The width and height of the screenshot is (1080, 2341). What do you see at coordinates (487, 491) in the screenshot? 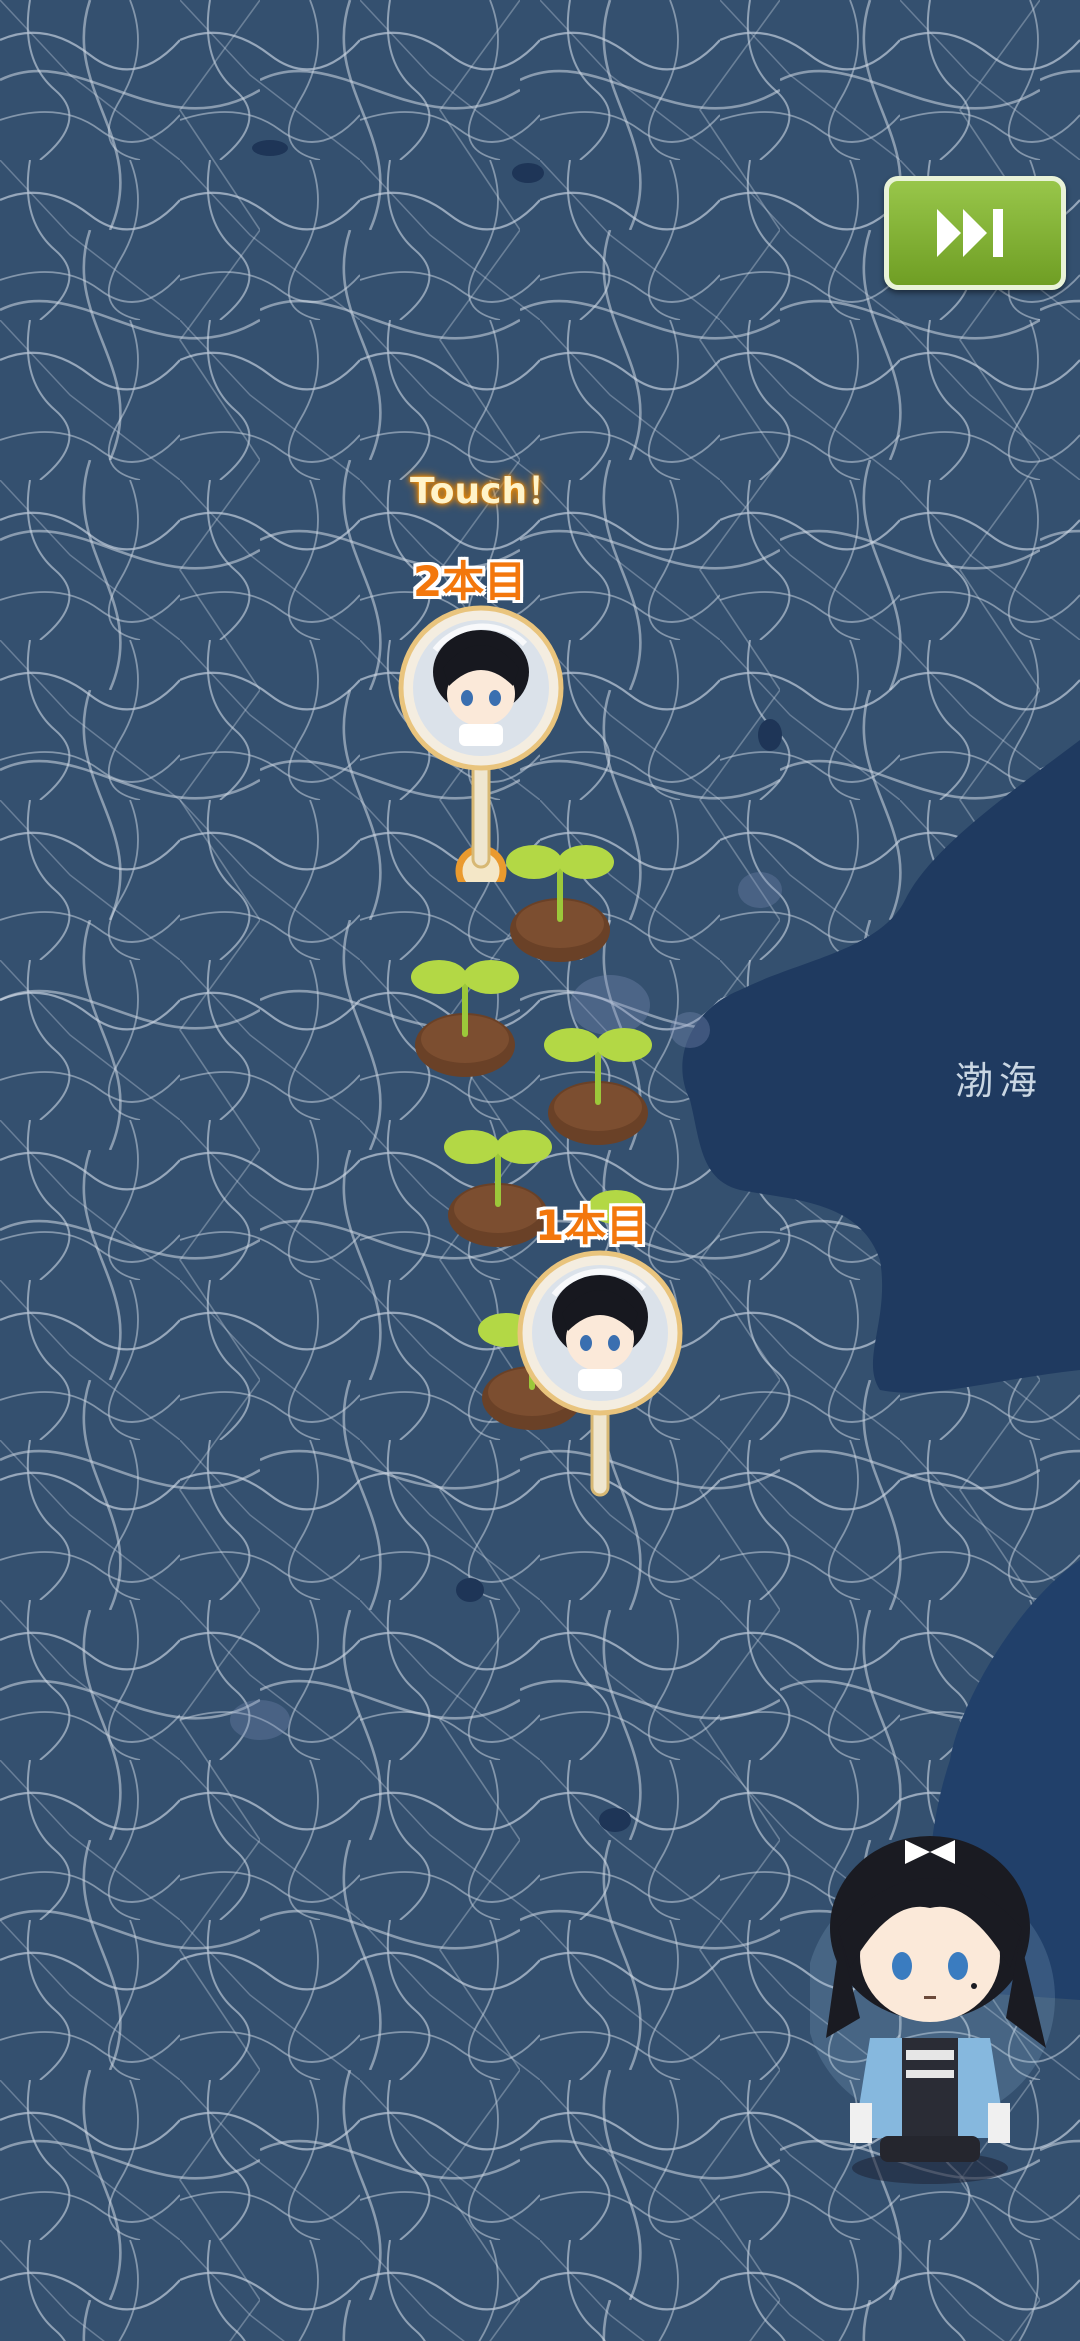
I see `touch-hint: Touch！` at bounding box center [487, 491].